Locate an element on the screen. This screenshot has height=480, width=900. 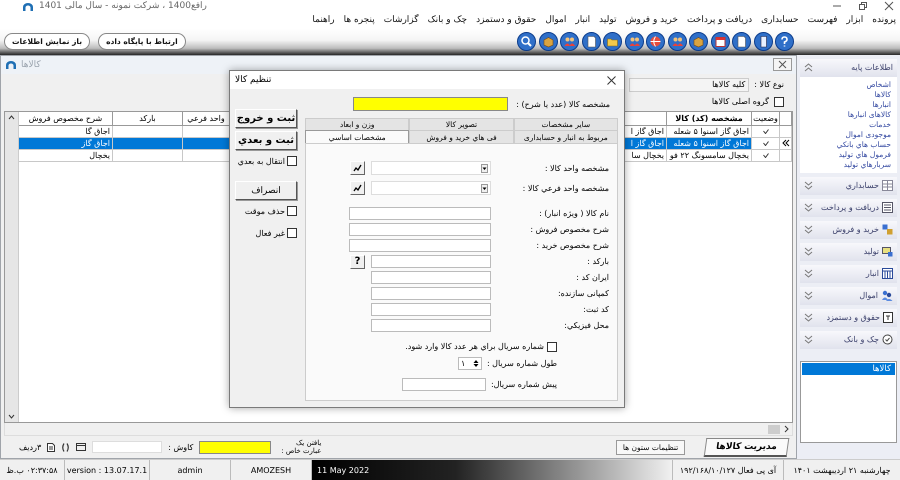
group-title: اطلاعات پایه is located at coordinates (872, 67).